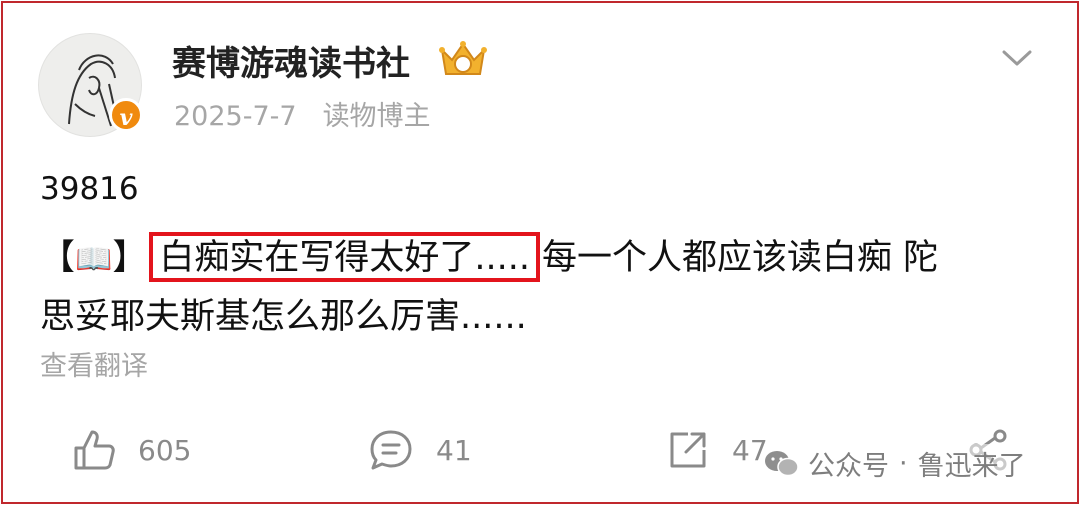 The height and width of the screenshot is (505, 1080). I want to click on author-name: 赛博游魂读书社, so click(291, 60).